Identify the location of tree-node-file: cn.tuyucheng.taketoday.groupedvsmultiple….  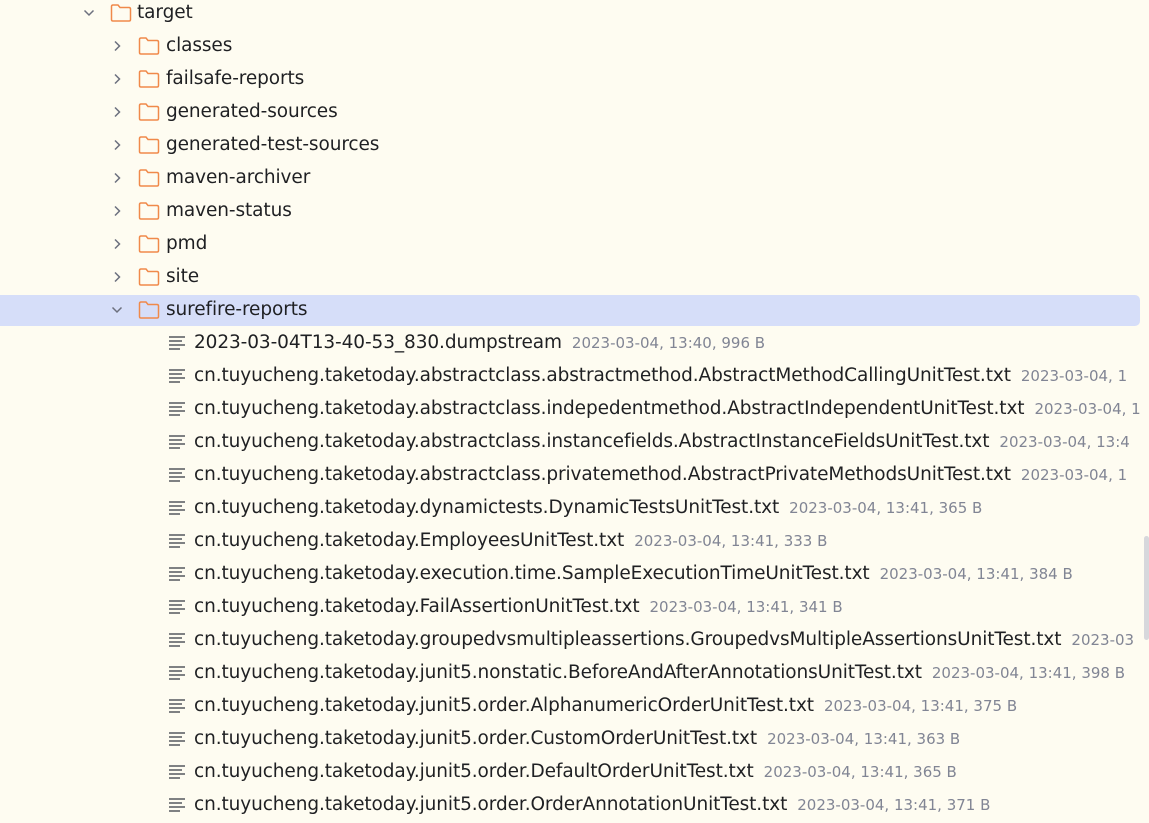
(574, 640).